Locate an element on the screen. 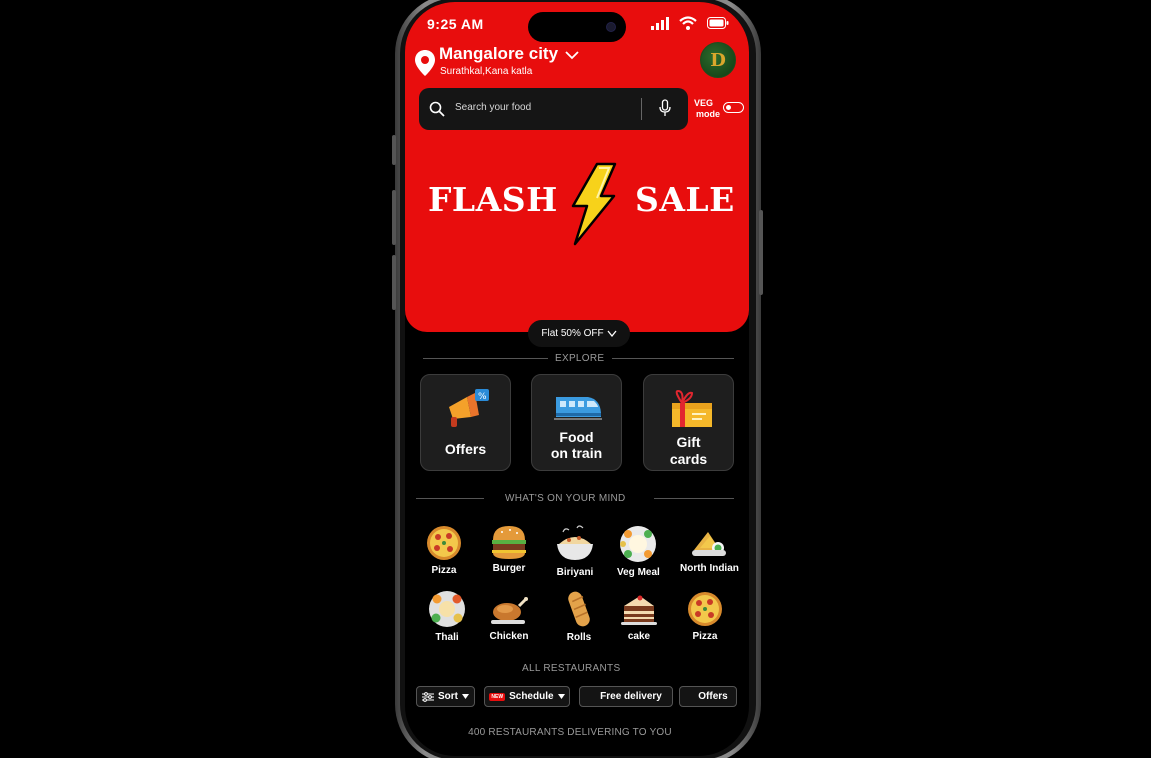  food-item-rolls: Rolls is located at coordinates (579, 616).